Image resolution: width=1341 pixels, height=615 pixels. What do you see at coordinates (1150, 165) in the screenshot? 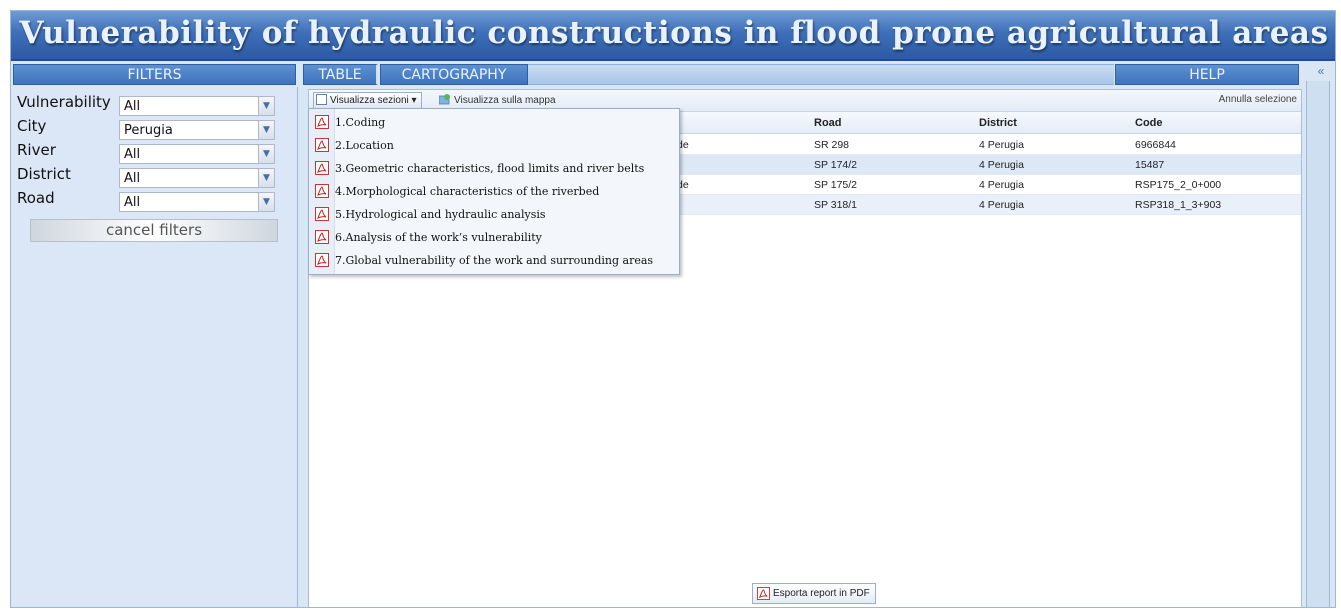
I see `cell-code: 15487` at bounding box center [1150, 165].